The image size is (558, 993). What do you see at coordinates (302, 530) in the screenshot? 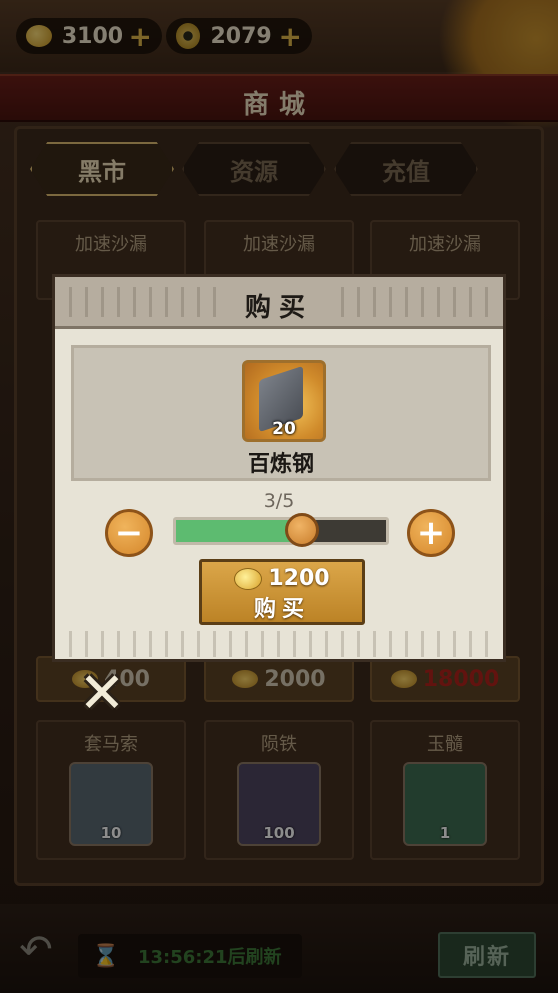
I see `slider-handle` at bounding box center [302, 530].